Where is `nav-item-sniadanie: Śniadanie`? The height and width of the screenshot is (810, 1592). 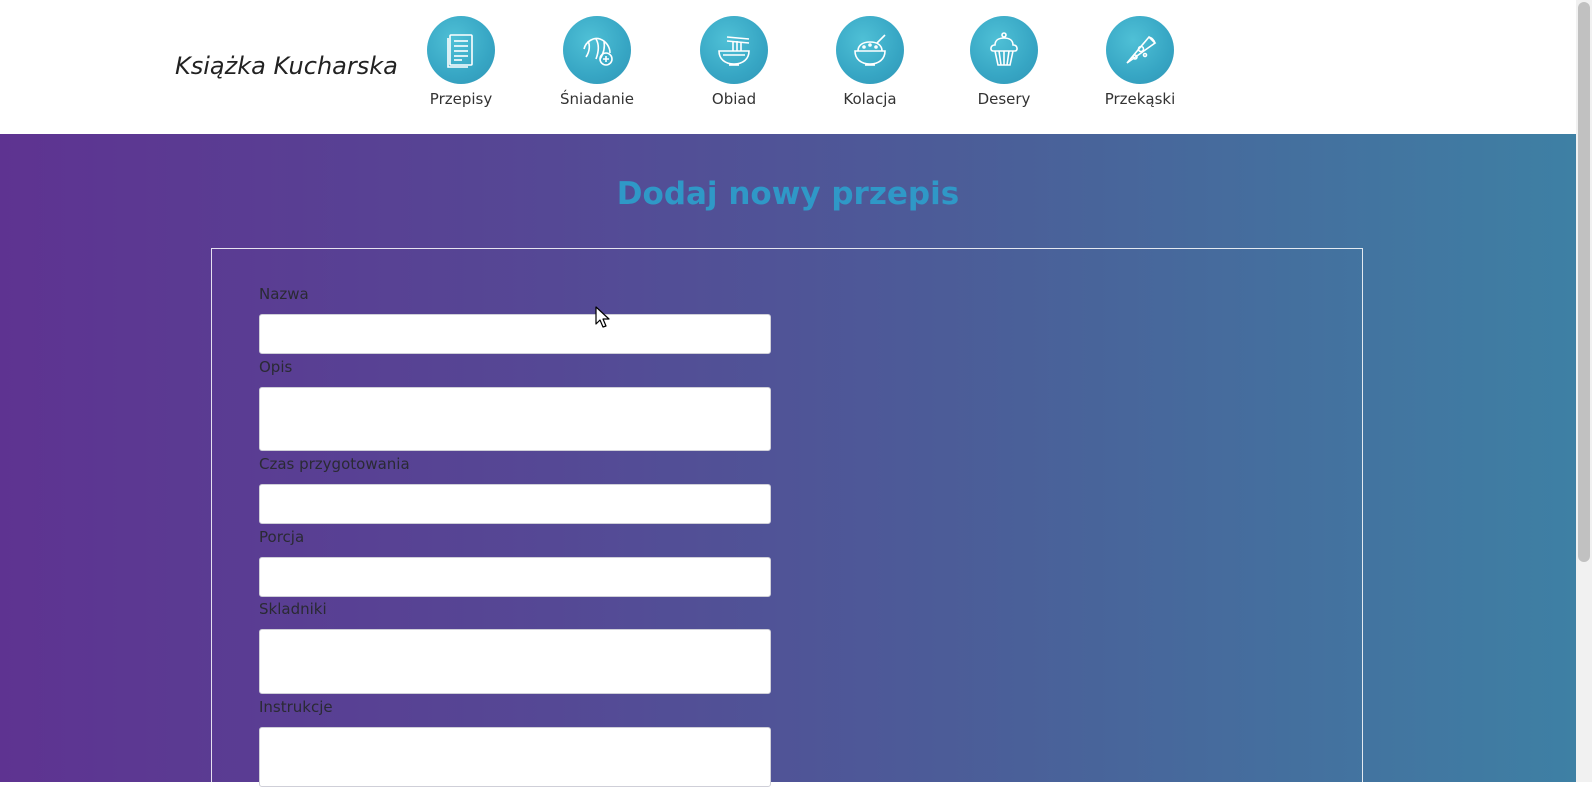 nav-item-sniadanie: Śniadanie is located at coordinates (597, 62).